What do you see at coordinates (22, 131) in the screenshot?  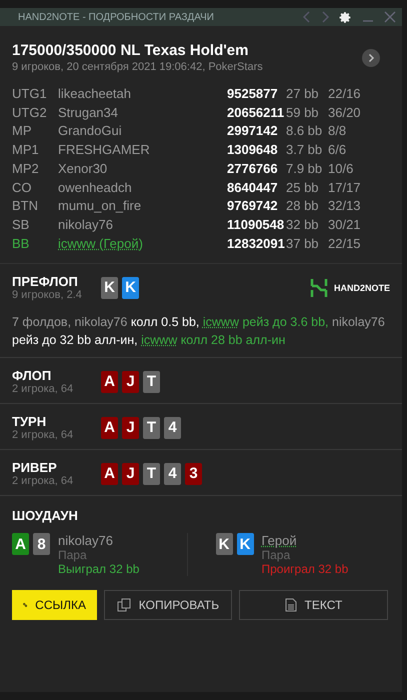 I see `position-label: MP` at bounding box center [22, 131].